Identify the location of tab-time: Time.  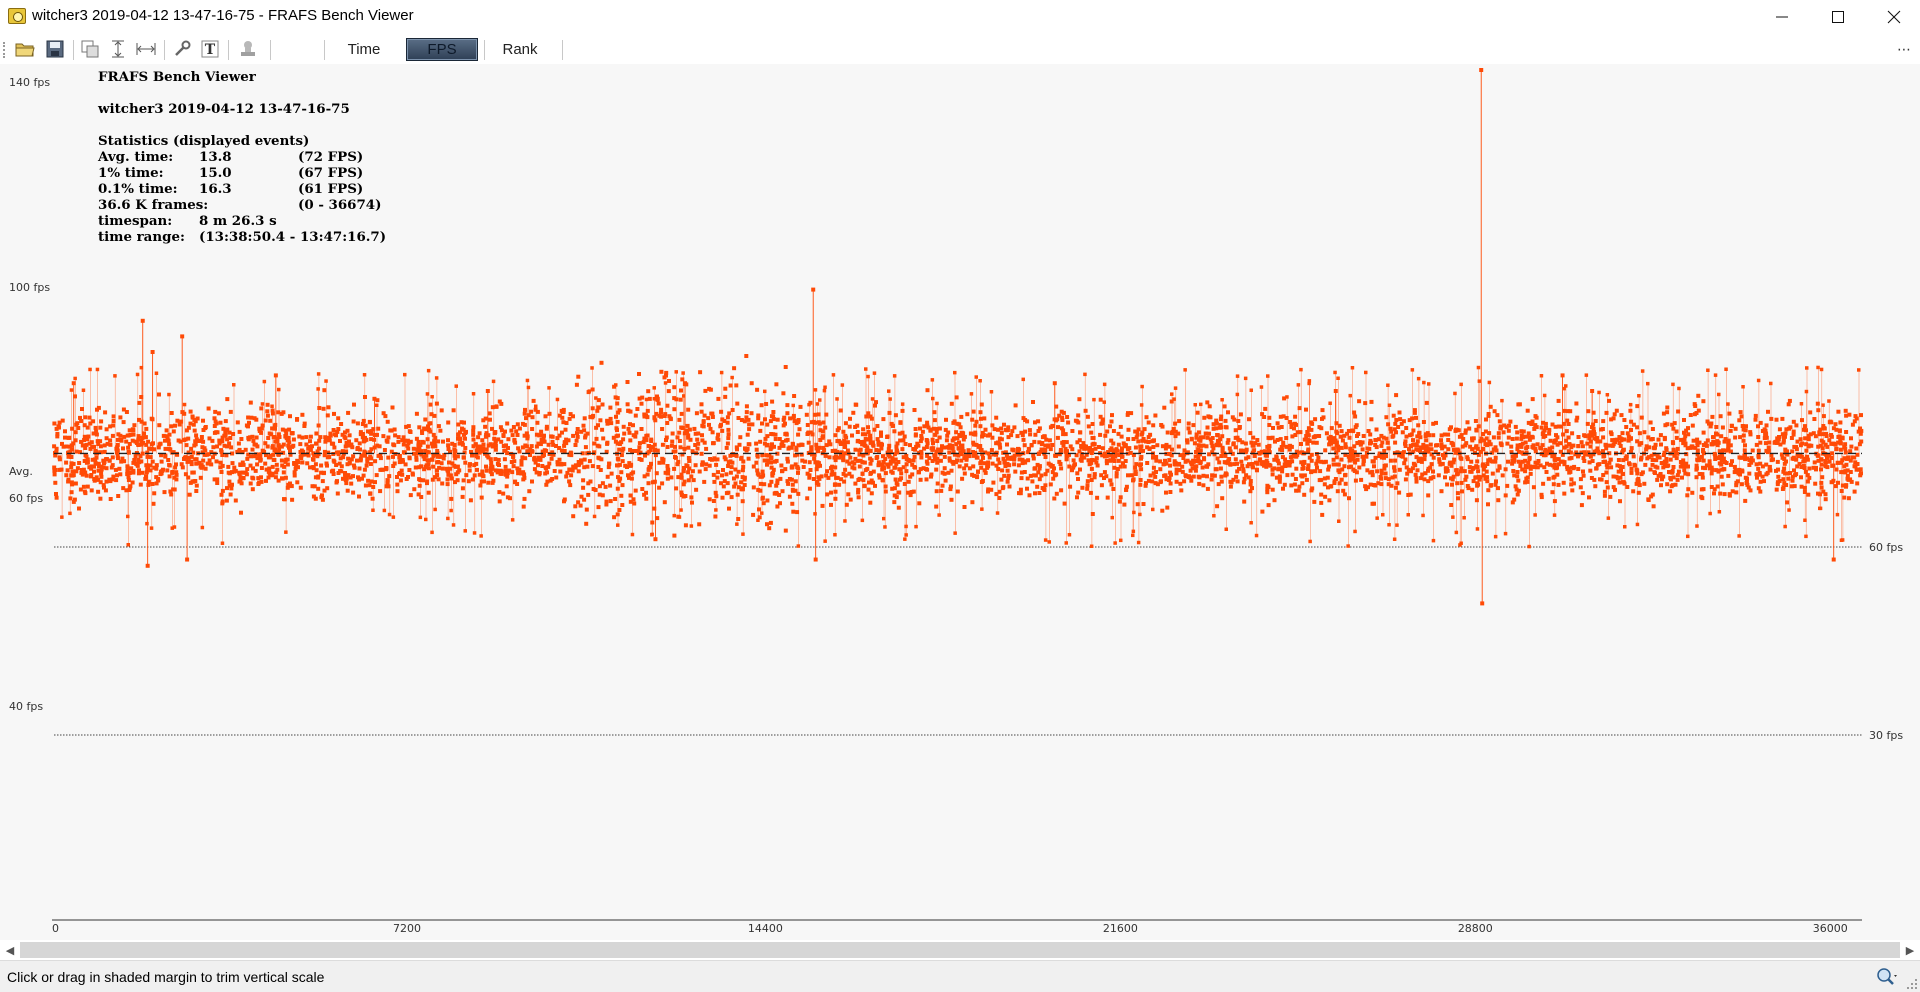
(364, 49).